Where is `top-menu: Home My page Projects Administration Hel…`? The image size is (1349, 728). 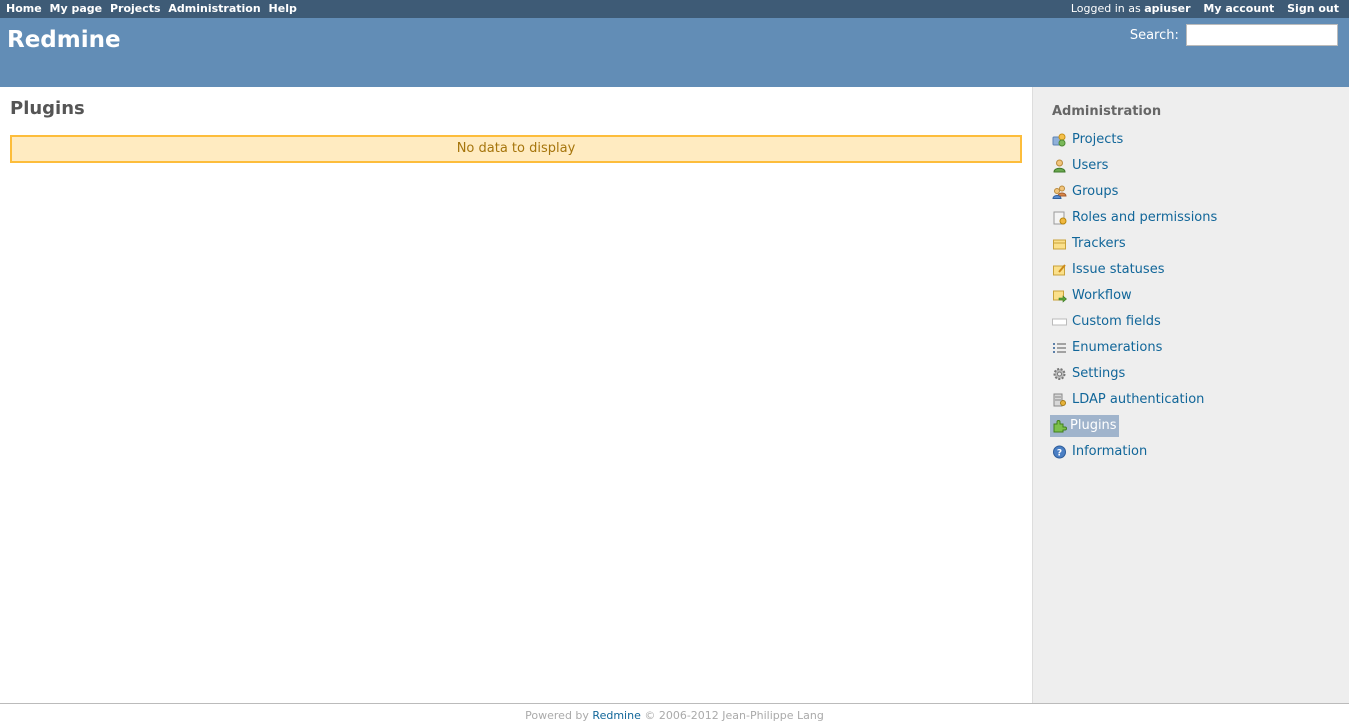
top-menu: Home My page Projects Administration Hel… is located at coordinates (674, 9).